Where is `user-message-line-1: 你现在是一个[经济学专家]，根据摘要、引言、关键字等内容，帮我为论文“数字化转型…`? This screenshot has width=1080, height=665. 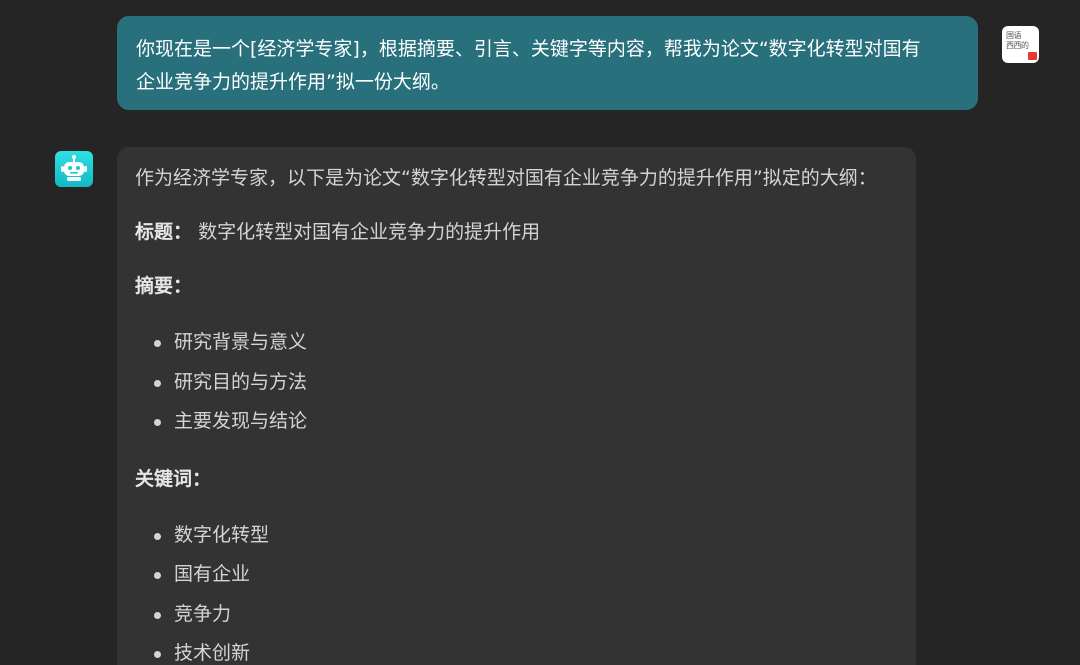 user-message-line-1: 你现在是一个[经济学专家]，根据摘要、引言、关键字等内容，帮我为论文“数字化转型… is located at coordinates (528, 49).